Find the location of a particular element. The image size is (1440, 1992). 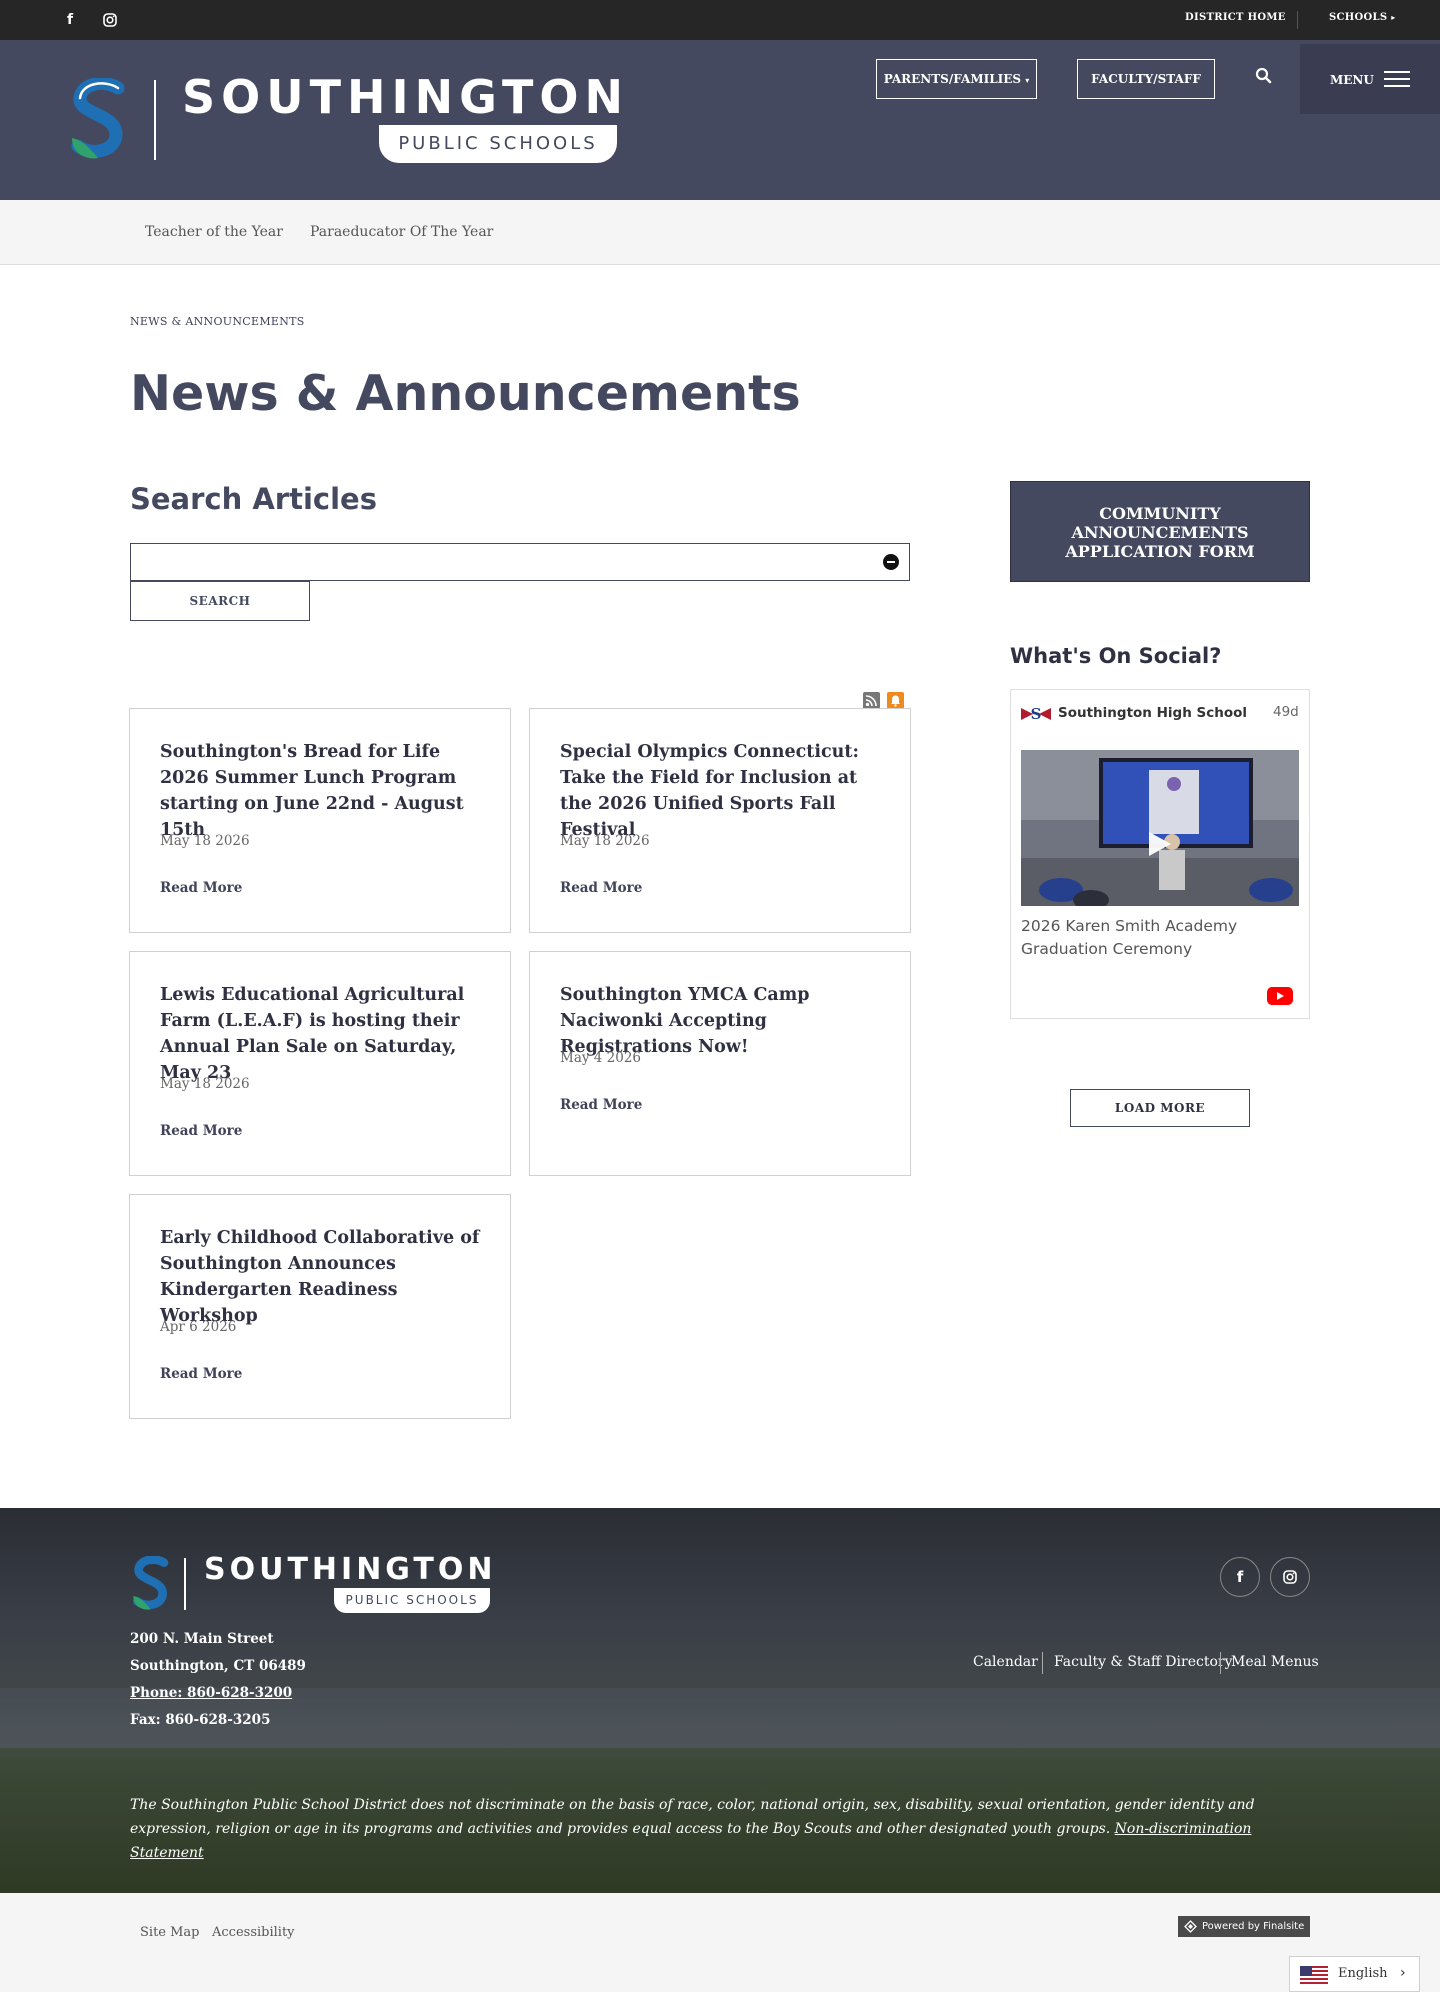

footer-logo-divider is located at coordinates (185, 1584).